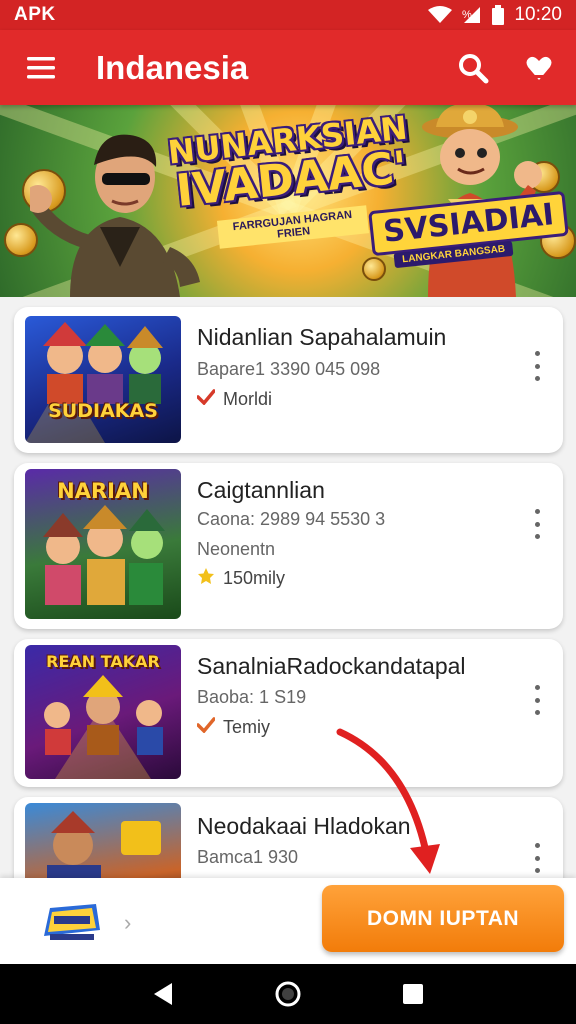  What do you see at coordinates (35, 14) in the screenshot?
I see `status-app-label: APK` at bounding box center [35, 14].